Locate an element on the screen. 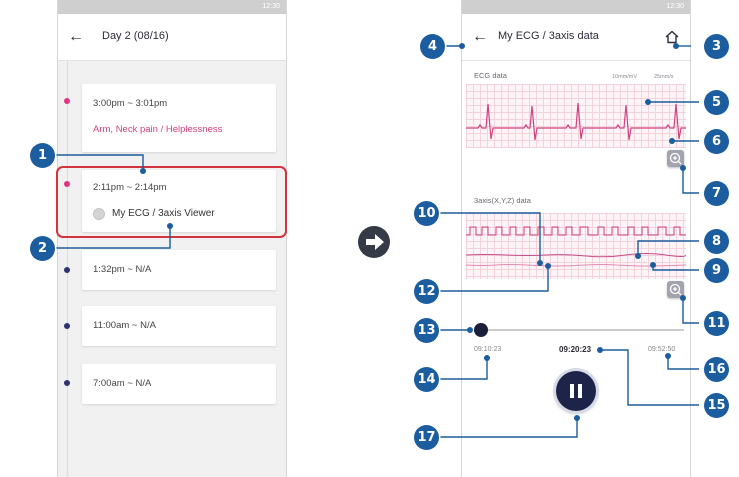 The height and width of the screenshot is (477, 739). callout-badge-3: 3 is located at coordinates (716, 46).